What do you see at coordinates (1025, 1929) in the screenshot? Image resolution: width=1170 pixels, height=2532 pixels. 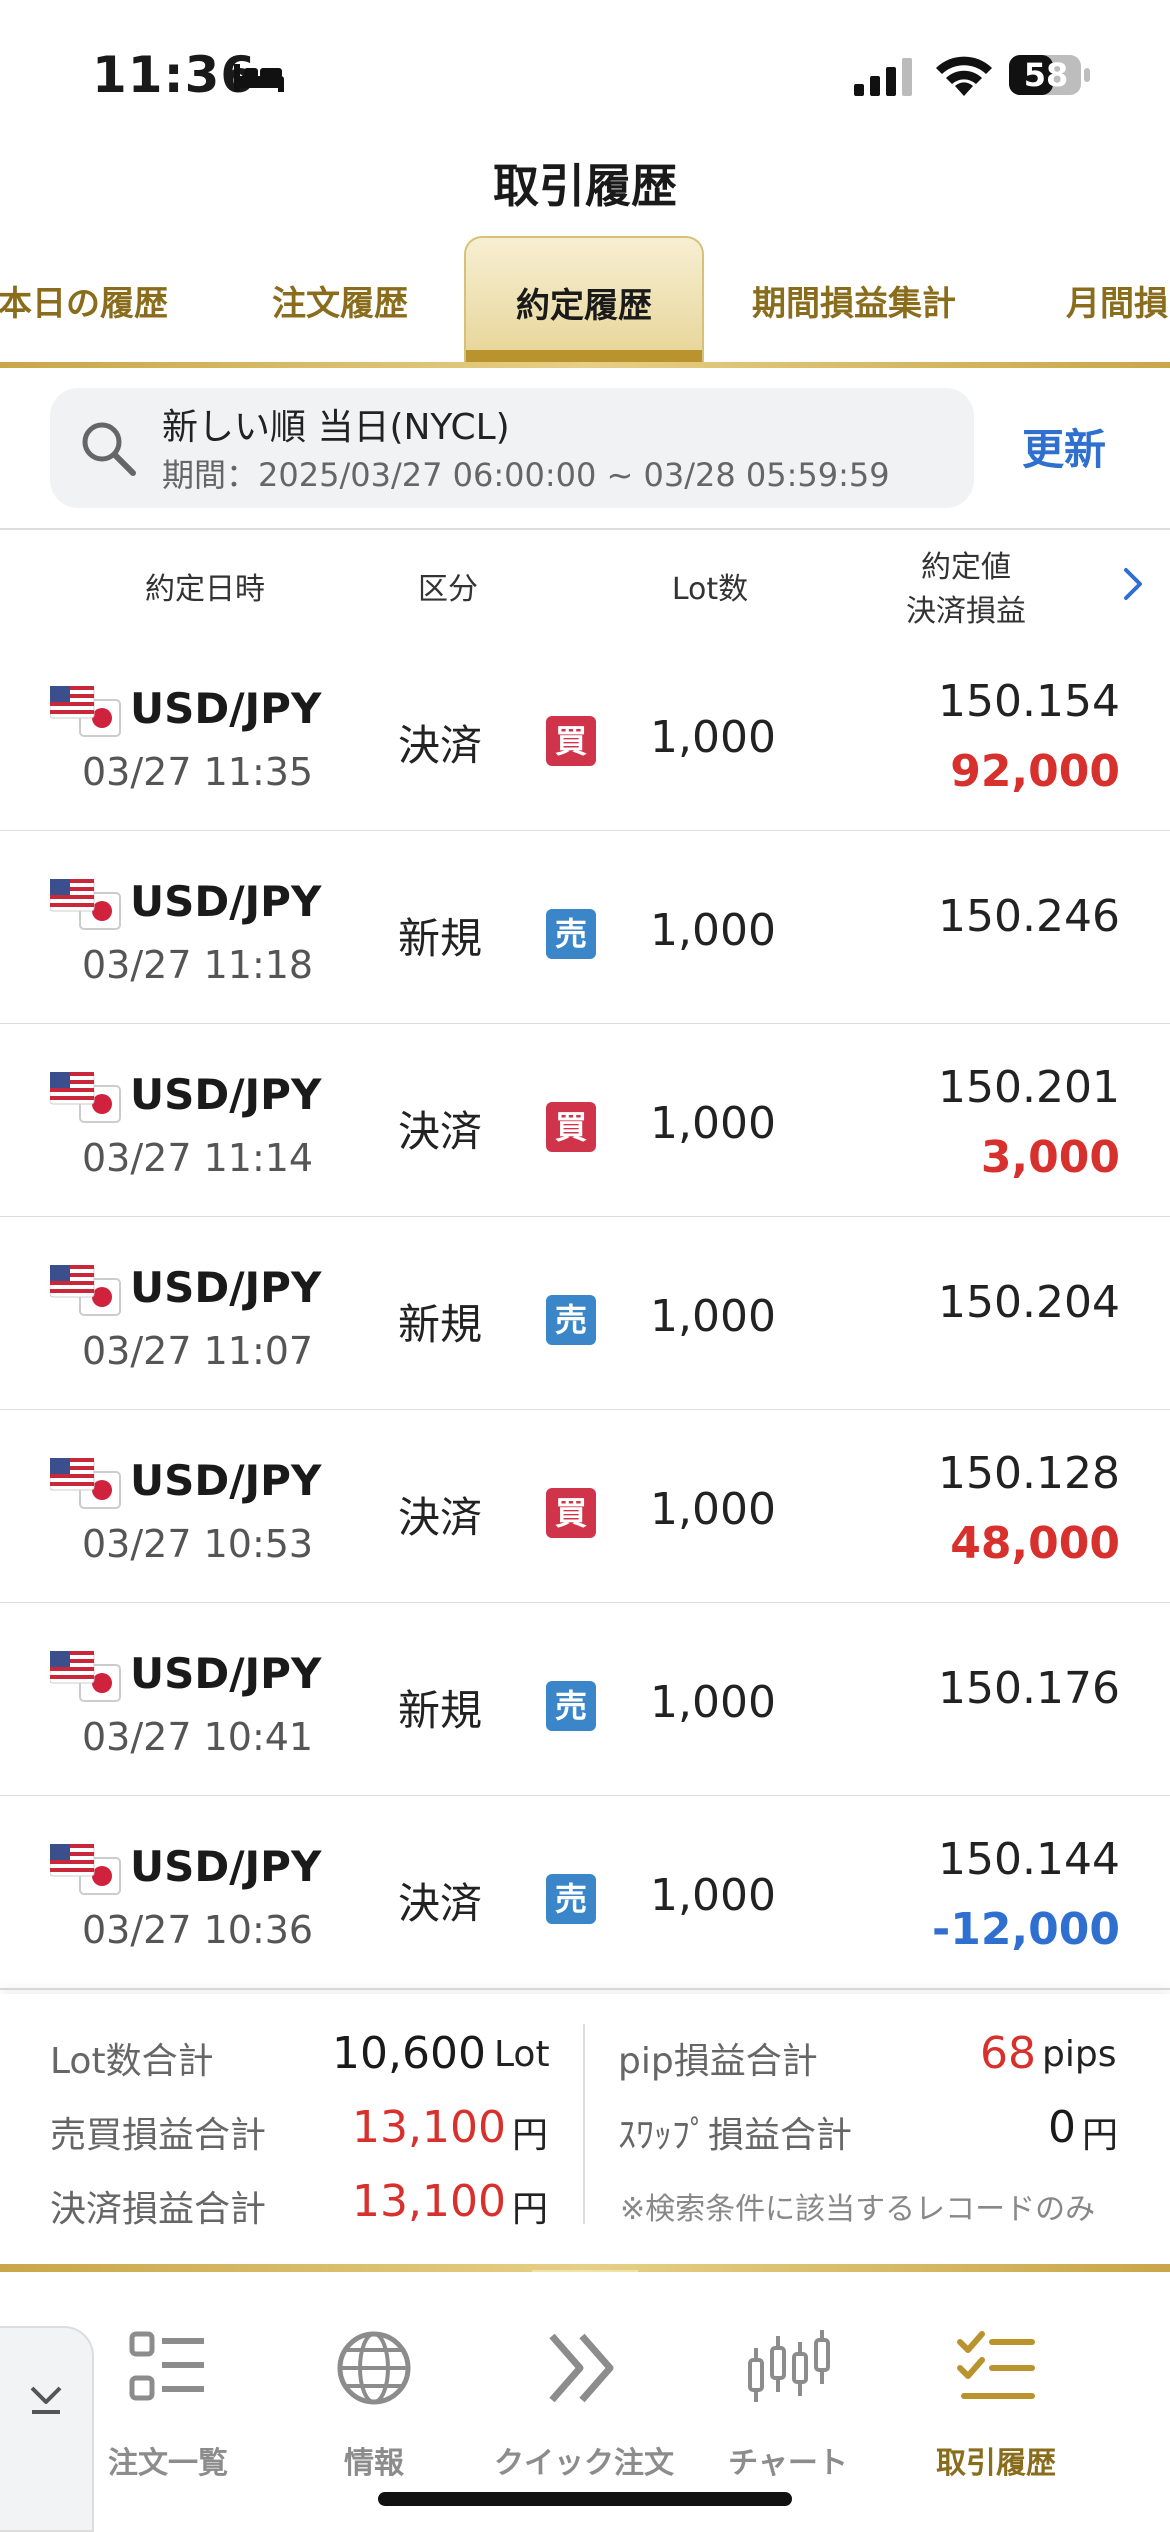 I see `settlement-pnl: -12,000` at bounding box center [1025, 1929].